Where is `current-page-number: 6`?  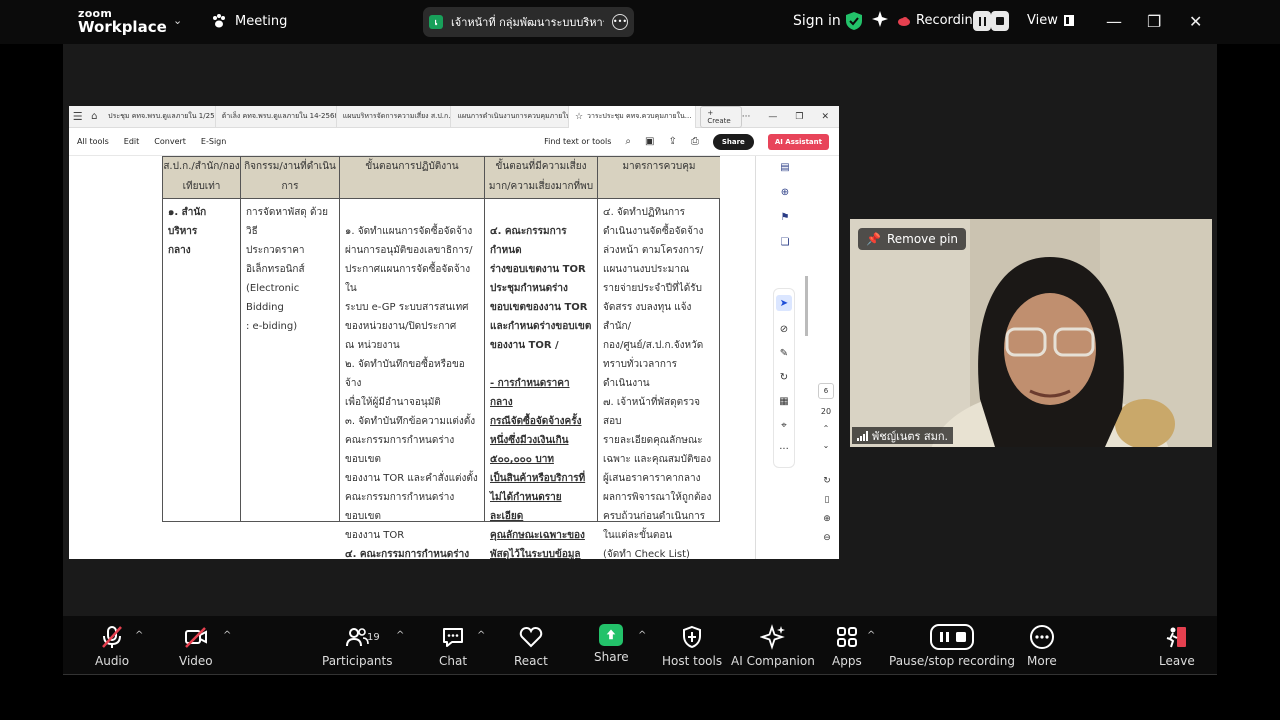 current-page-number: 6 is located at coordinates (826, 391).